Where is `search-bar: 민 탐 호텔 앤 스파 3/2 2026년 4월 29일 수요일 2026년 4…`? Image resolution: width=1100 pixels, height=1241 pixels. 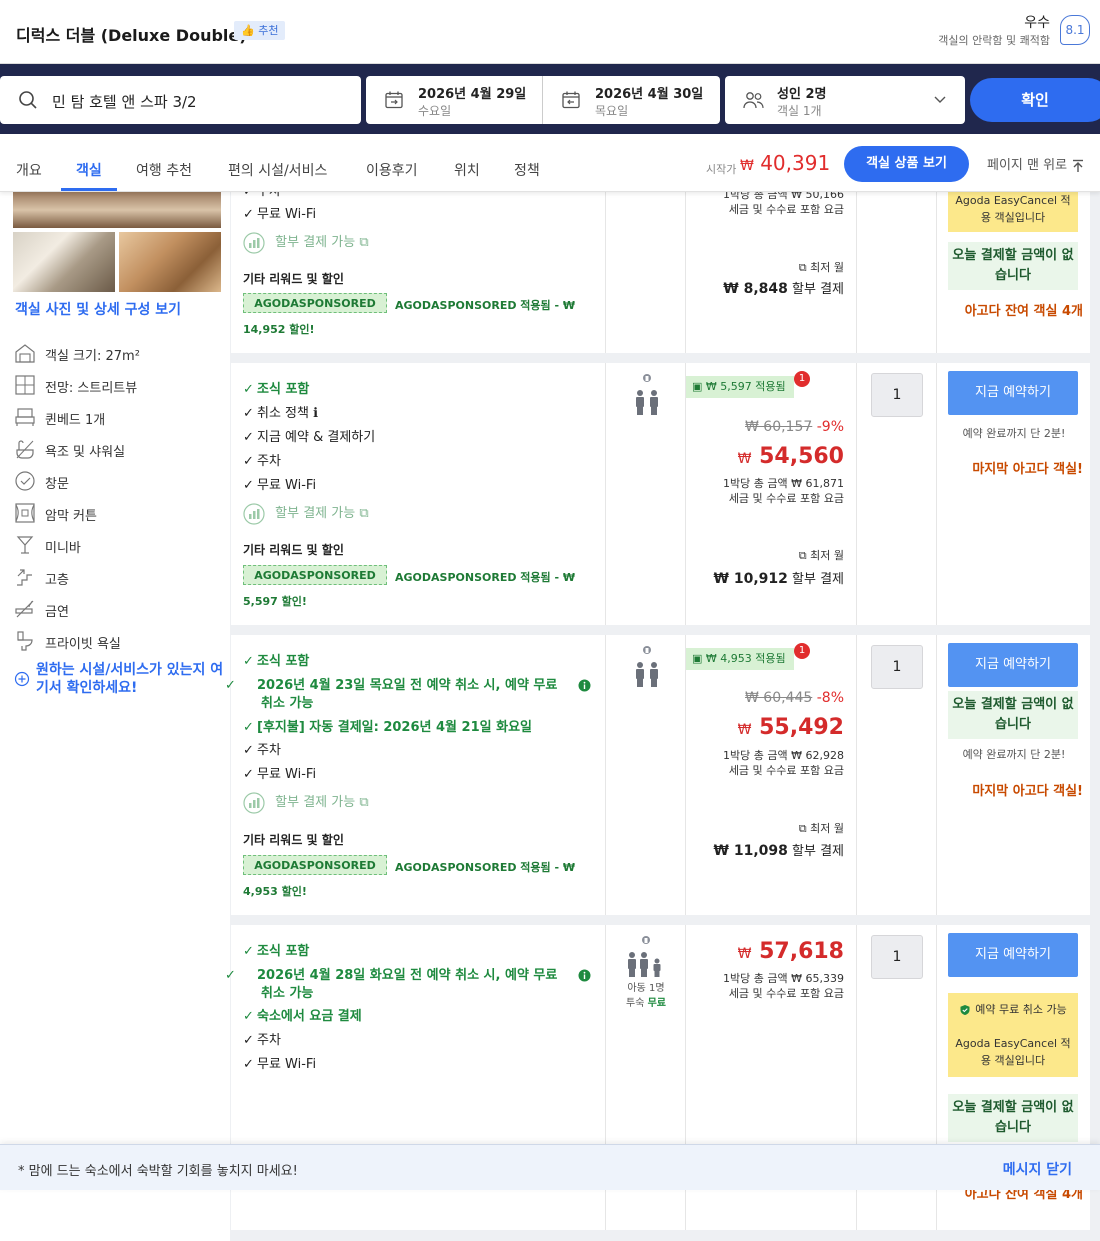 search-bar: 민 탐 호텔 앤 스파 3/2 2026년 4월 29일 수요일 2026년 4… is located at coordinates (550, 99).